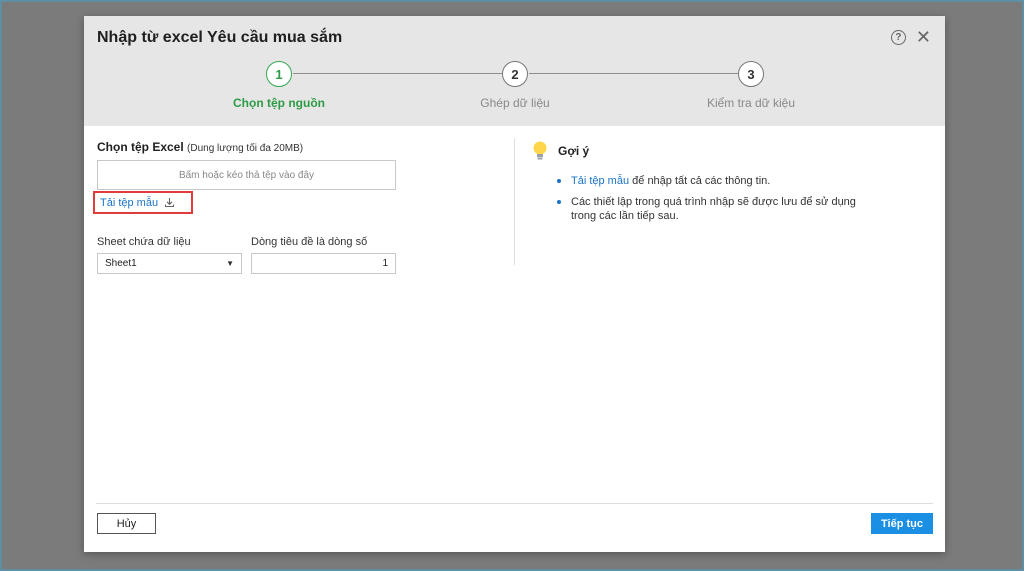  What do you see at coordinates (751, 103) in the screenshot?
I see `step-3-label: Kiểm tra dữ kiệu` at bounding box center [751, 103].